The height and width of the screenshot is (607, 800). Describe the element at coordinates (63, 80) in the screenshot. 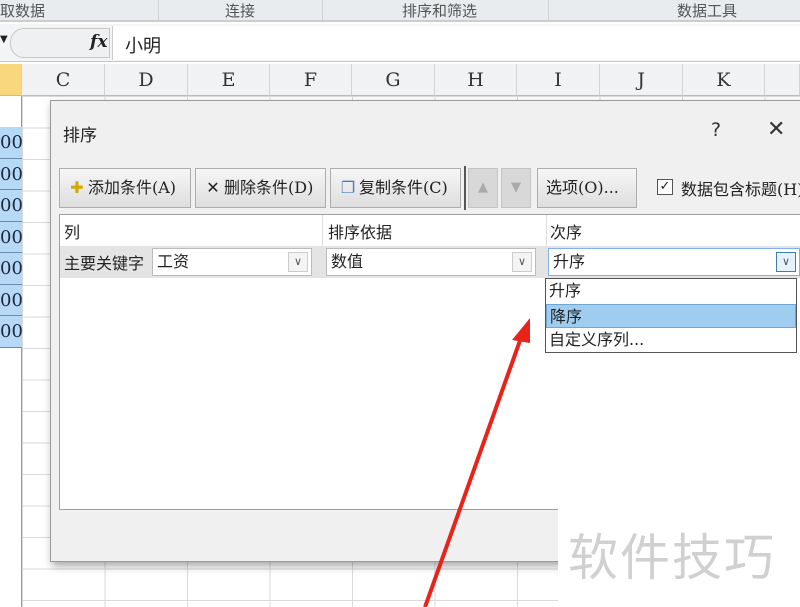

I see `column-header-c: C` at that location.